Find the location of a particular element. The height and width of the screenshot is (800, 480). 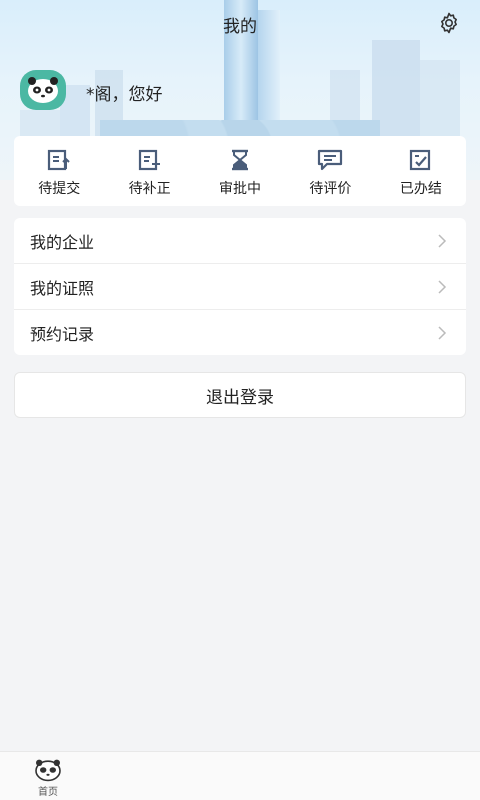

comment-icon is located at coordinates (330, 160).